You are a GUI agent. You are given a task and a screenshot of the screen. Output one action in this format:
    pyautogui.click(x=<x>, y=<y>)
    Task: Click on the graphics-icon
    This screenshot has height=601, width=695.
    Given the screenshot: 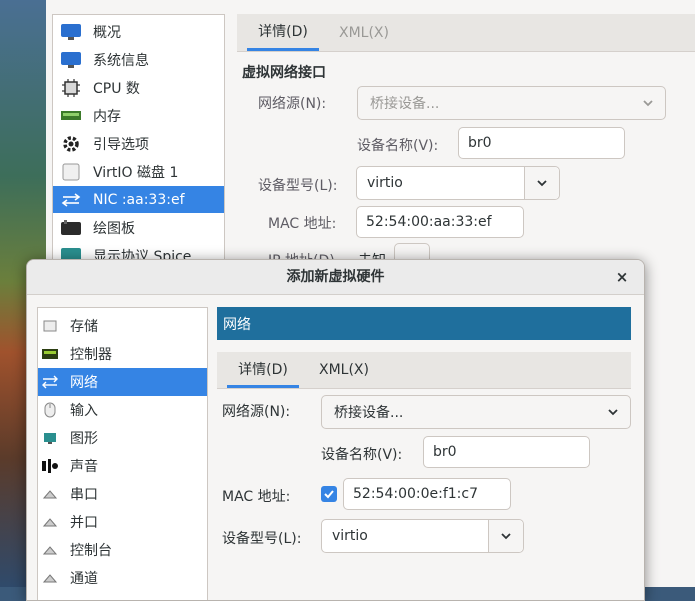 What is the action you would take?
    pyautogui.click(x=50, y=438)
    